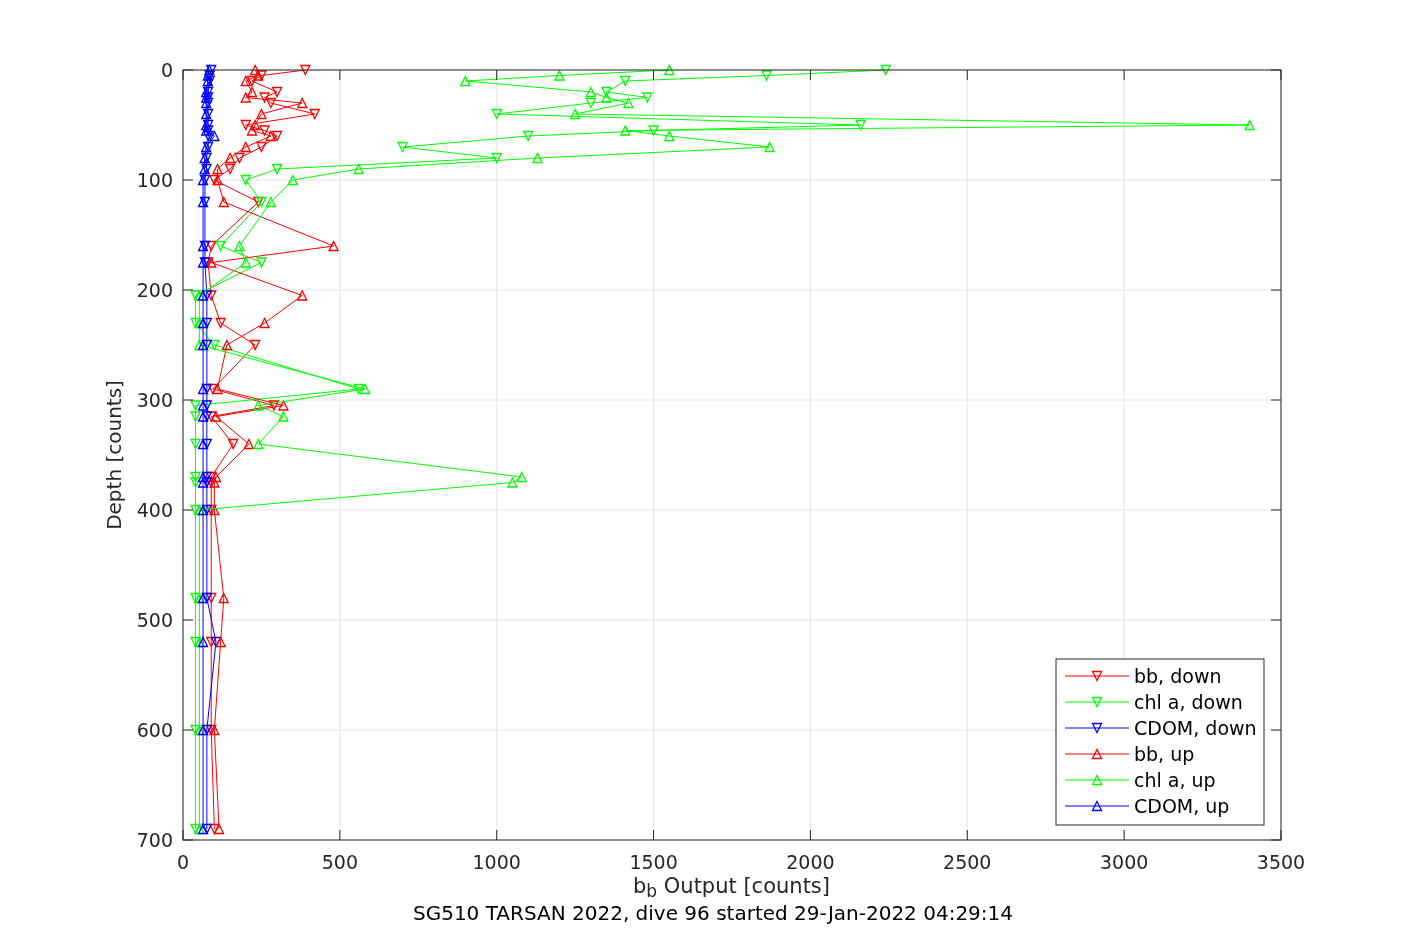 The image size is (1417, 945). Describe the element at coordinates (154, 840) in the screenshot. I see `tick-label: 700` at that location.